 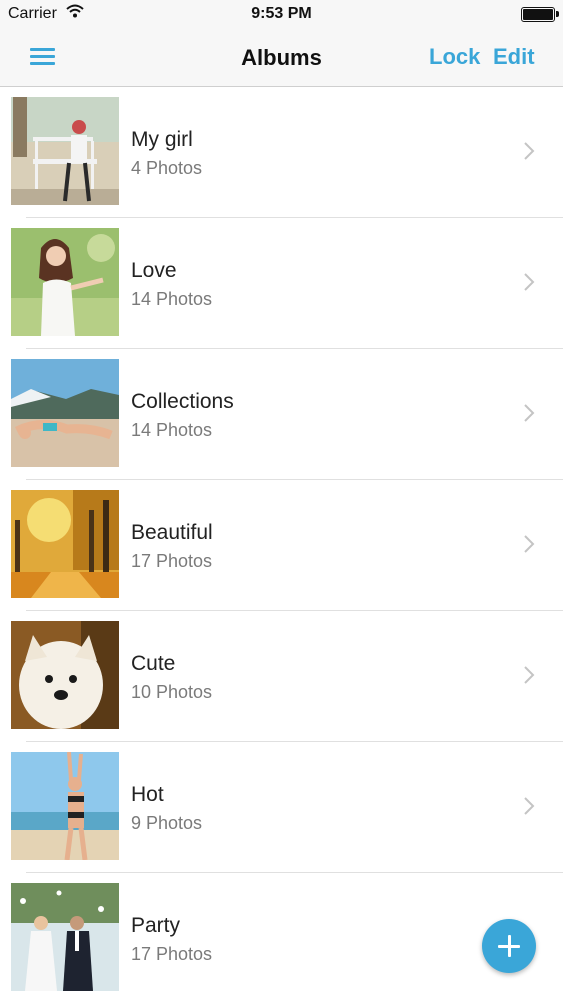 I want to click on album-row-my-girl: My girl 4 Photos, so click(x=281, y=152).